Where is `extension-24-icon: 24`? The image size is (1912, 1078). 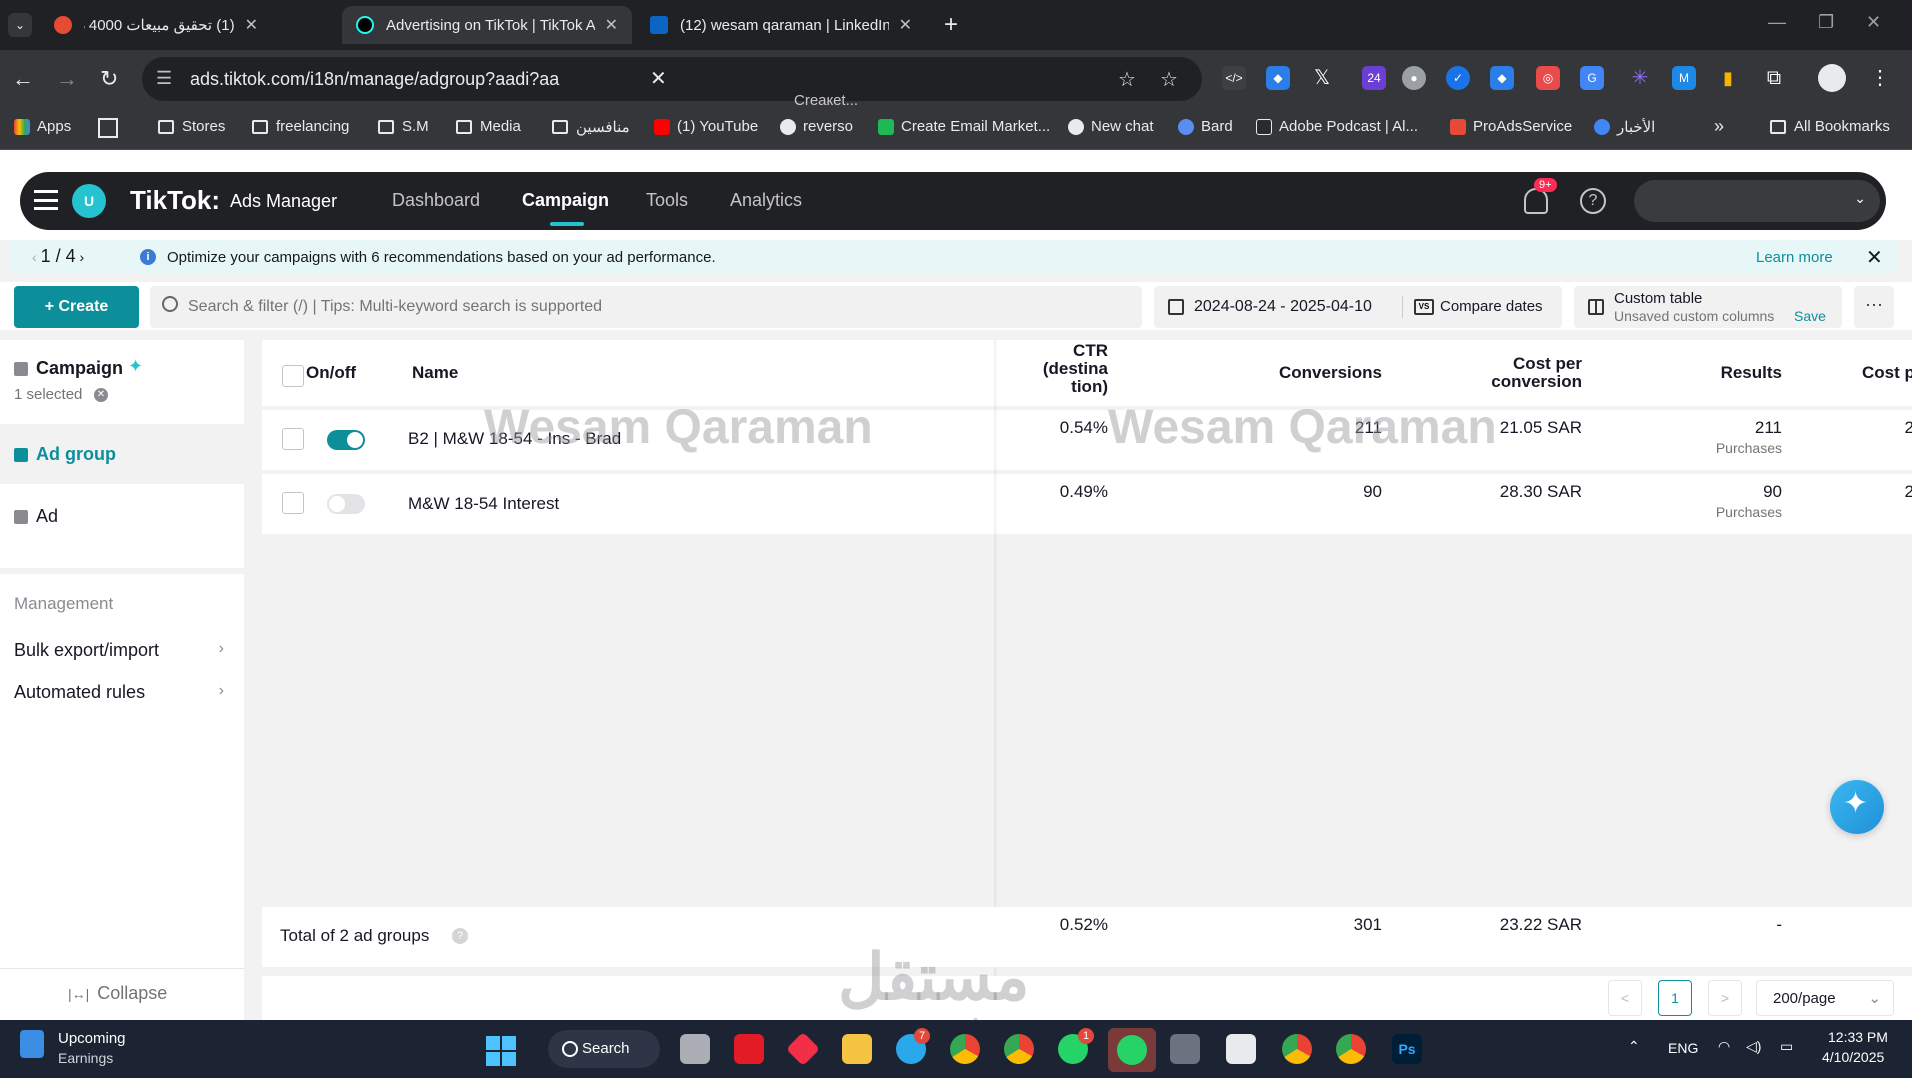
extension-24-icon: 24 is located at coordinates (1374, 78).